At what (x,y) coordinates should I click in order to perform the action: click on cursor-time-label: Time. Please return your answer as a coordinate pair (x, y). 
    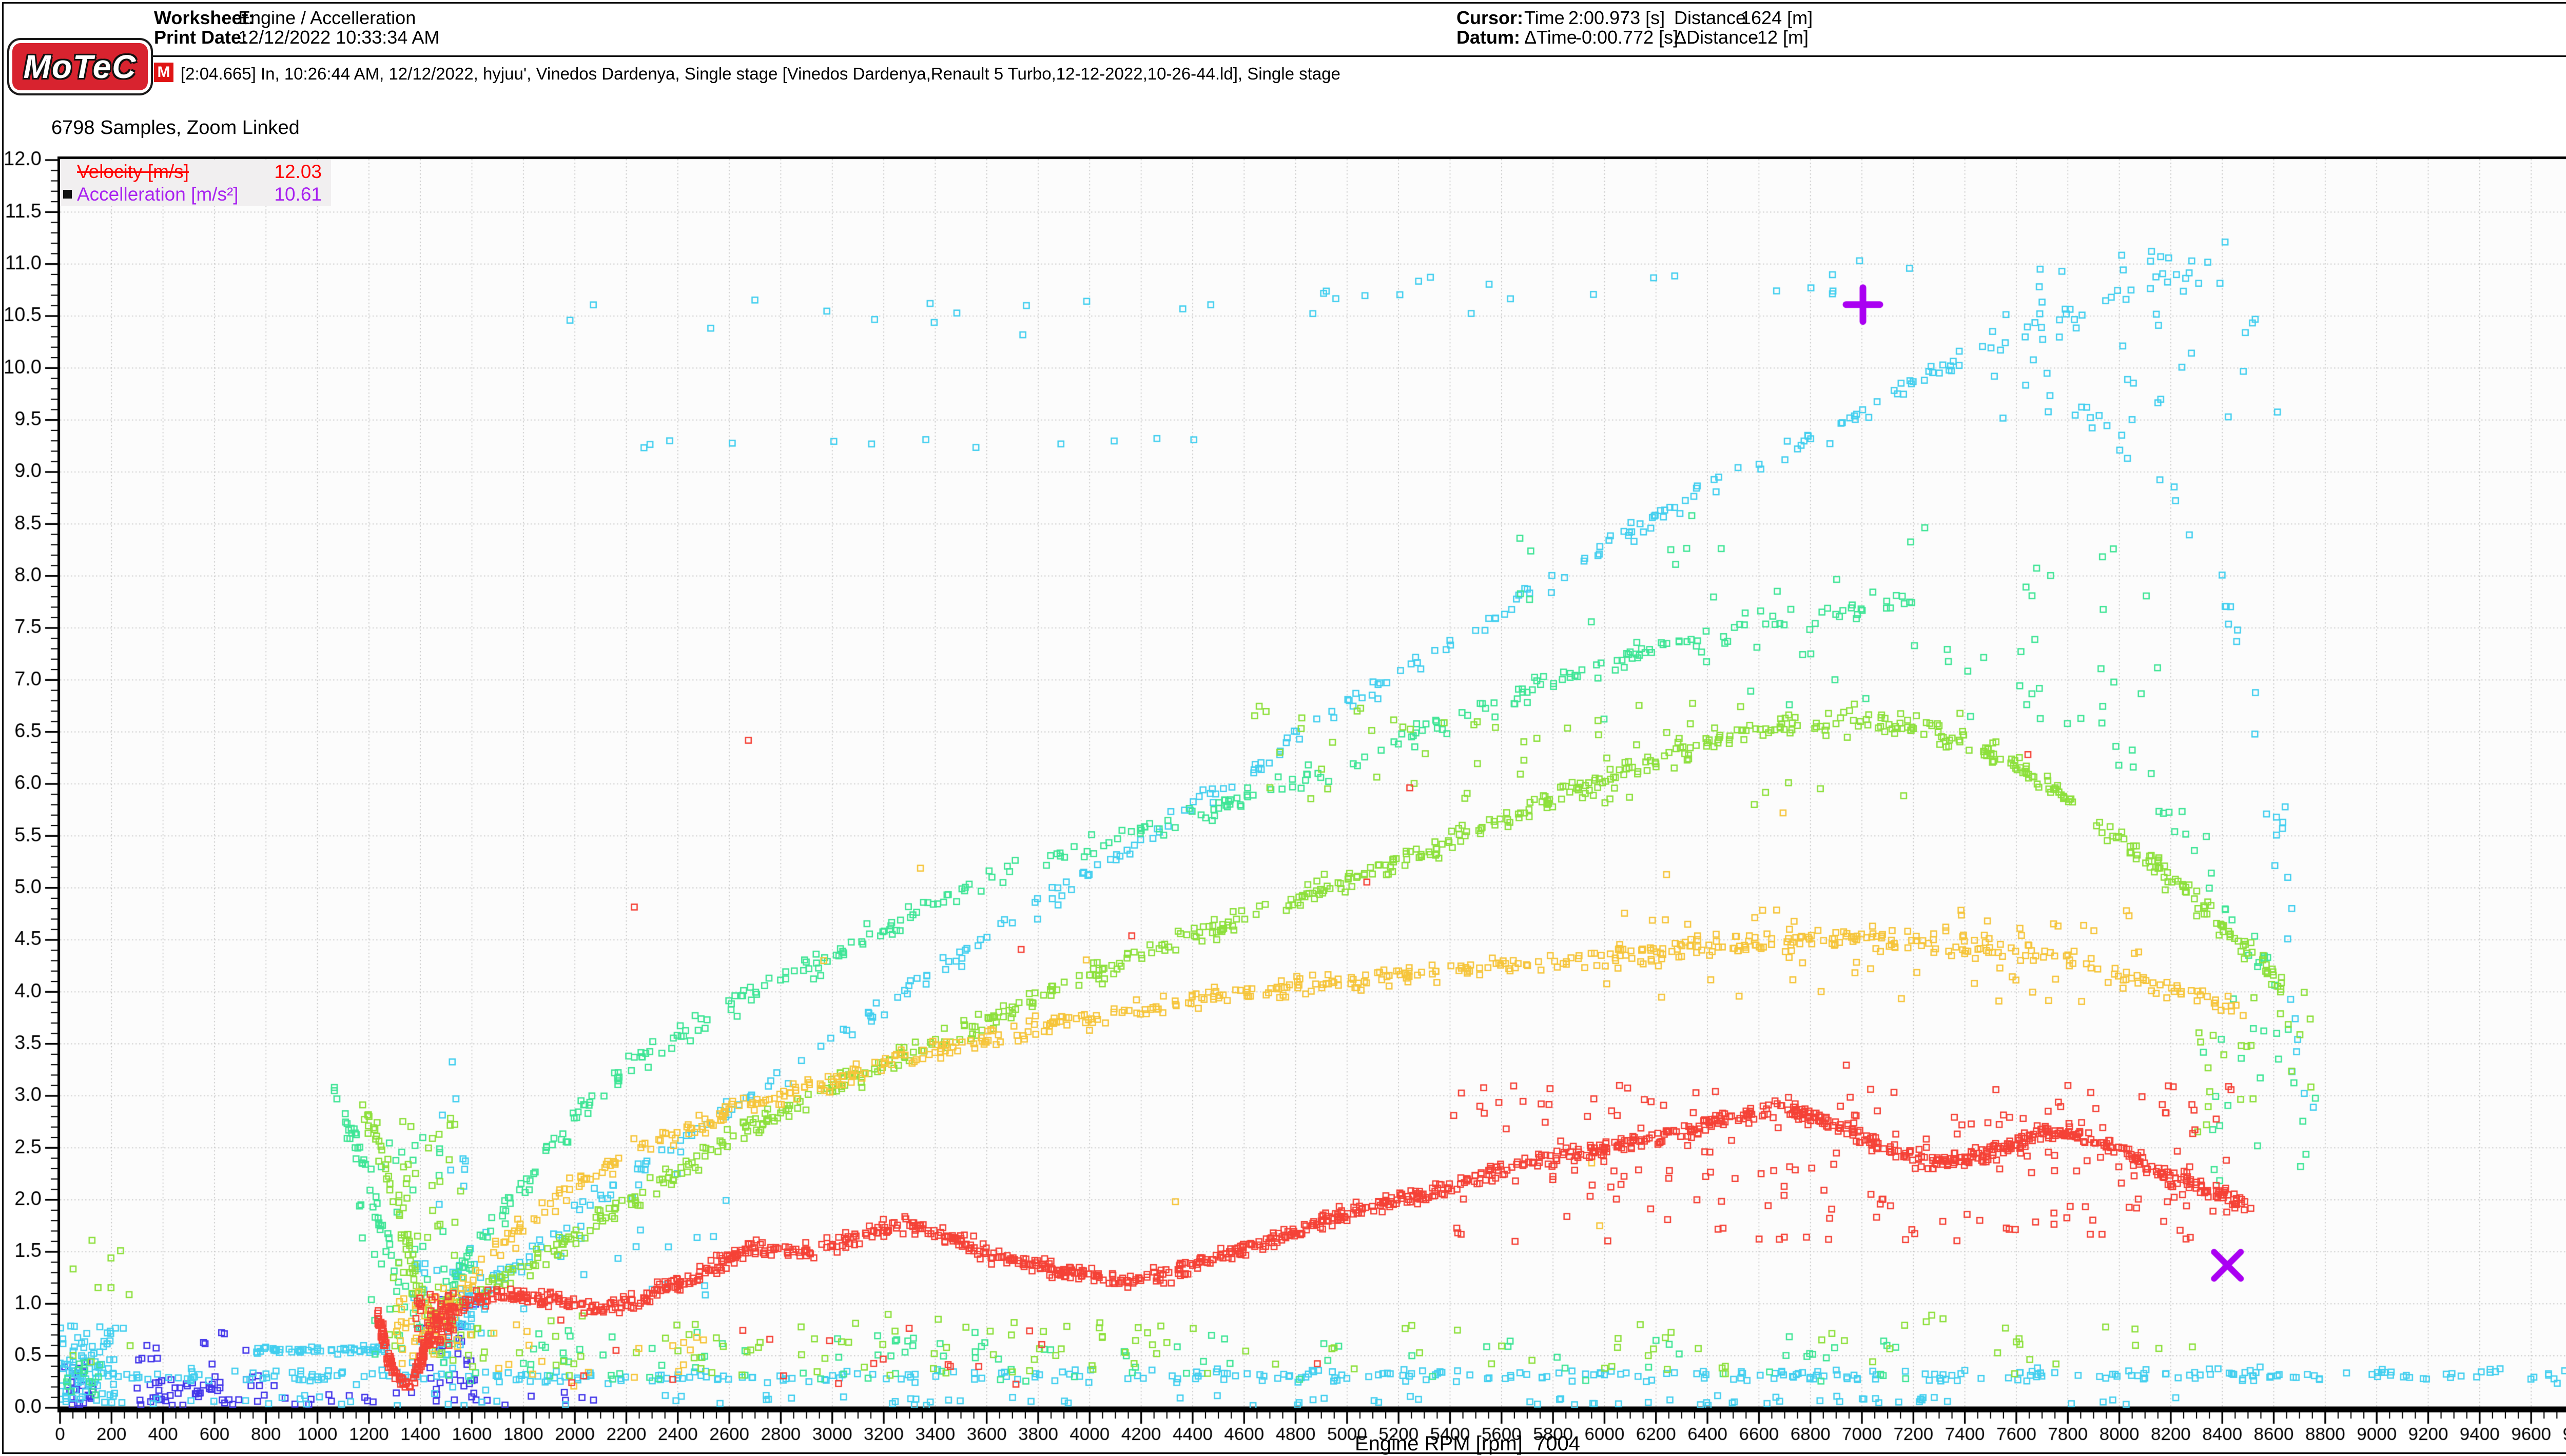
    Looking at the image, I should click on (1544, 17).